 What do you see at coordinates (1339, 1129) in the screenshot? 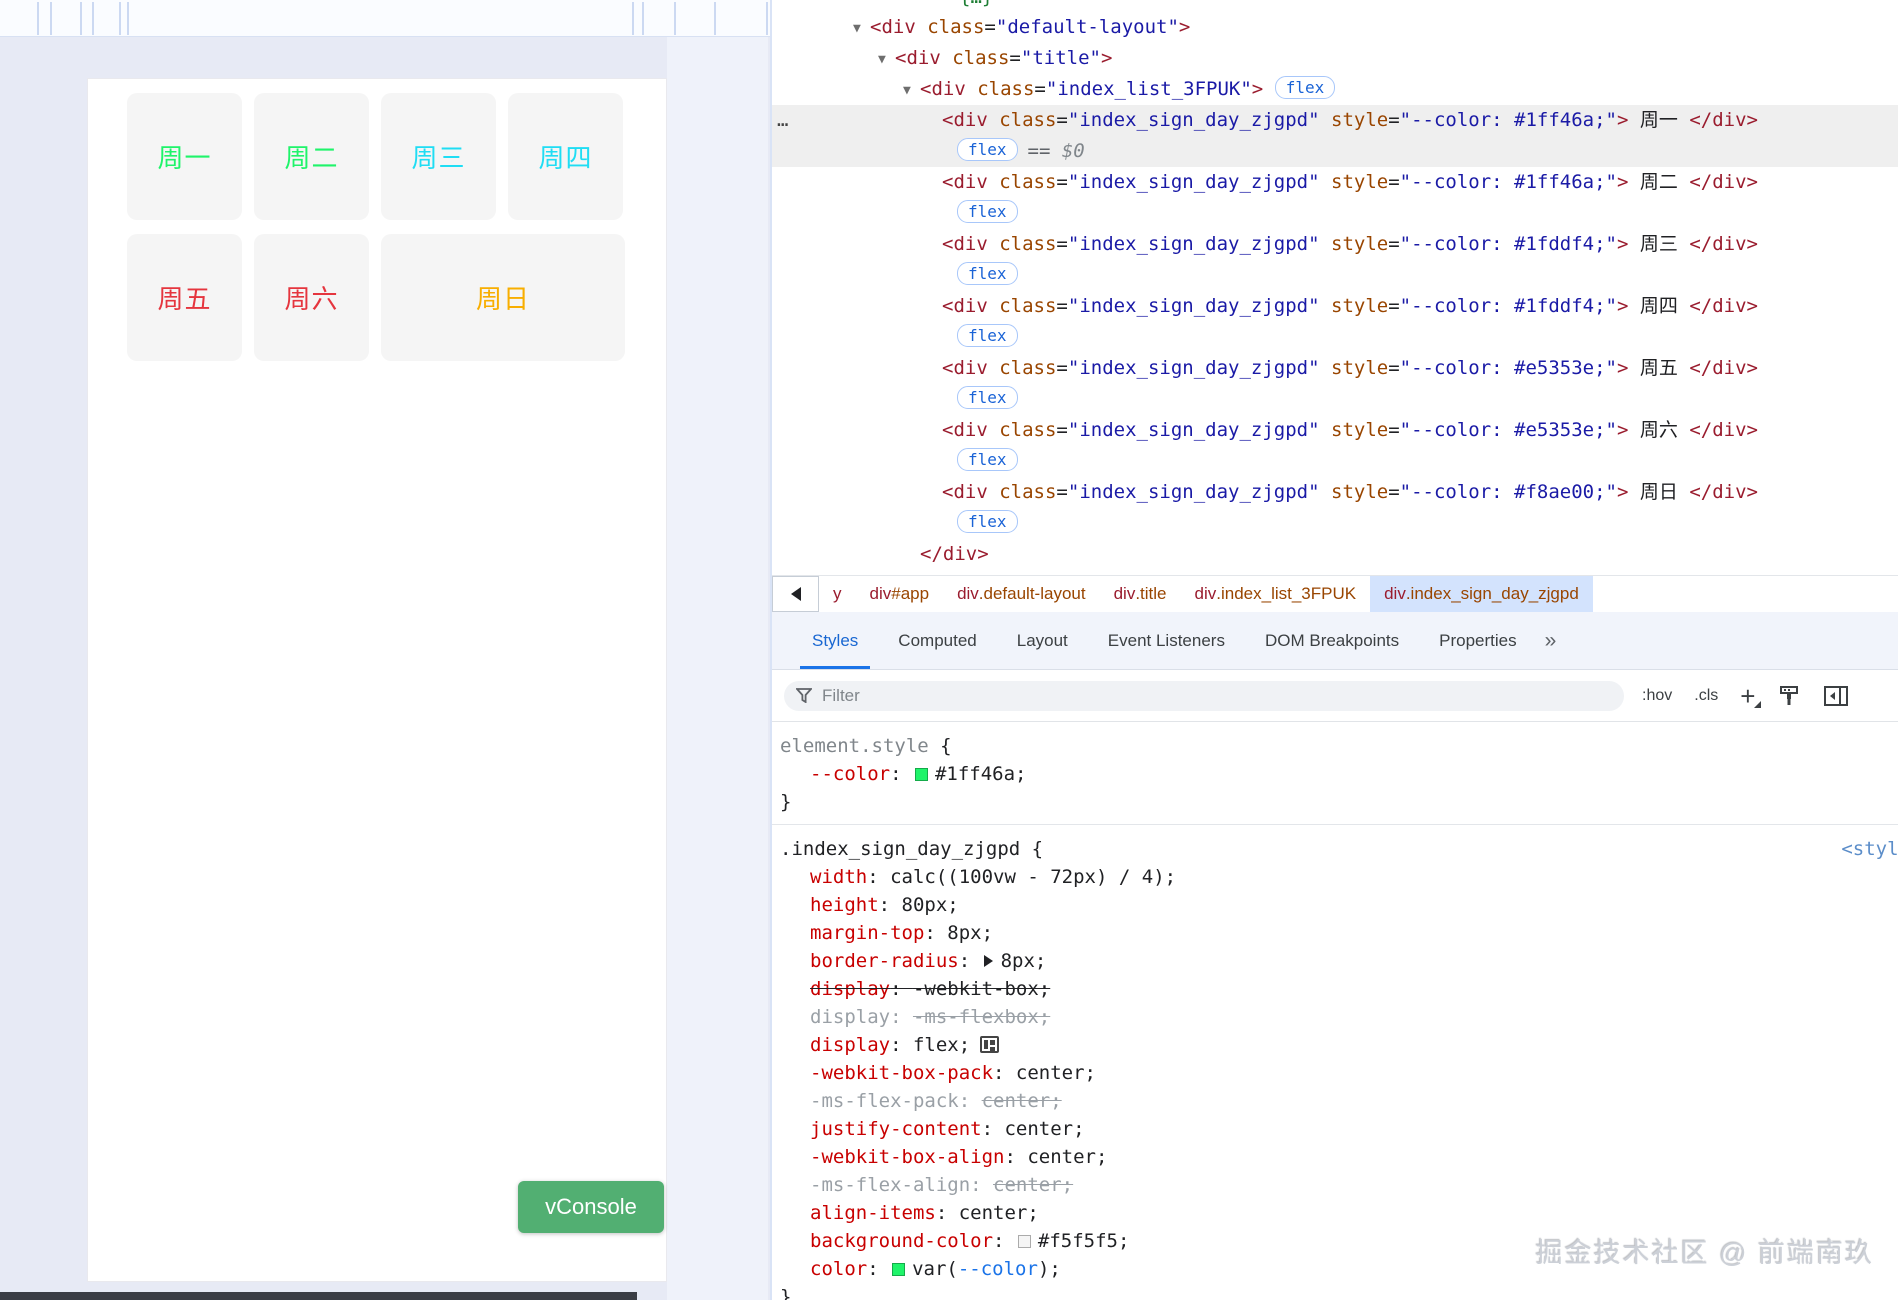
I see `styles-property: justify-content: center;` at bounding box center [1339, 1129].